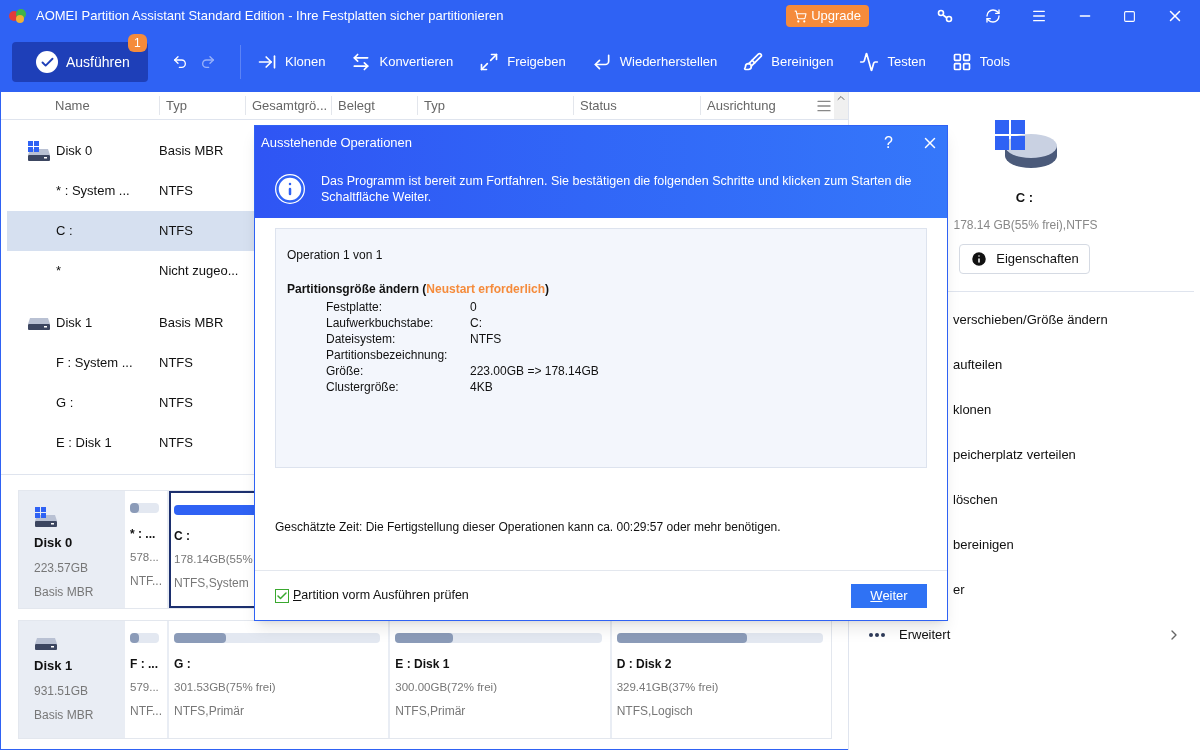 Image resolution: width=1200 pixels, height=750 pixels. I want to click on table-cell-text: Disk 1, so click(75, 323).